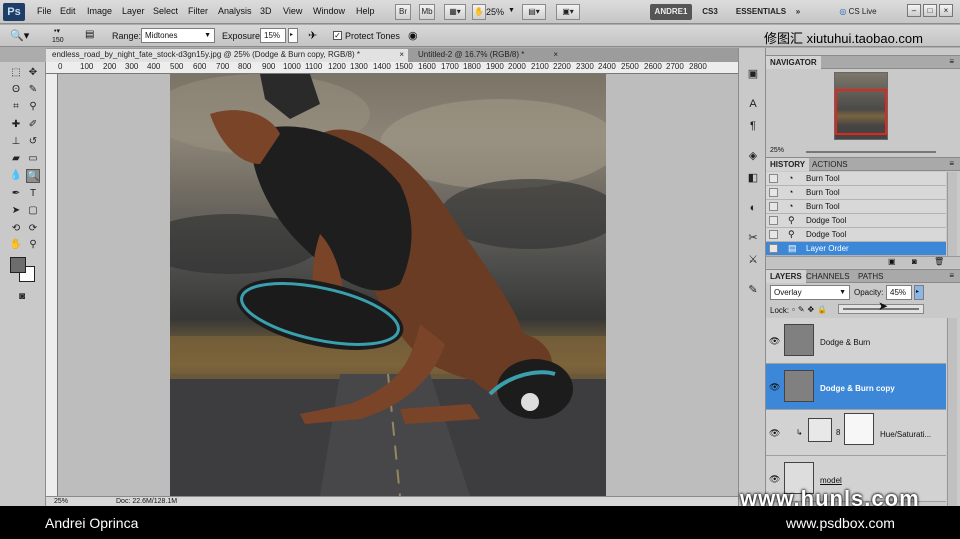  What do you see at coordinates (798, 12) in the screenshot?
I see `workspace-more-icon: »` at bounding box center [798, 12].